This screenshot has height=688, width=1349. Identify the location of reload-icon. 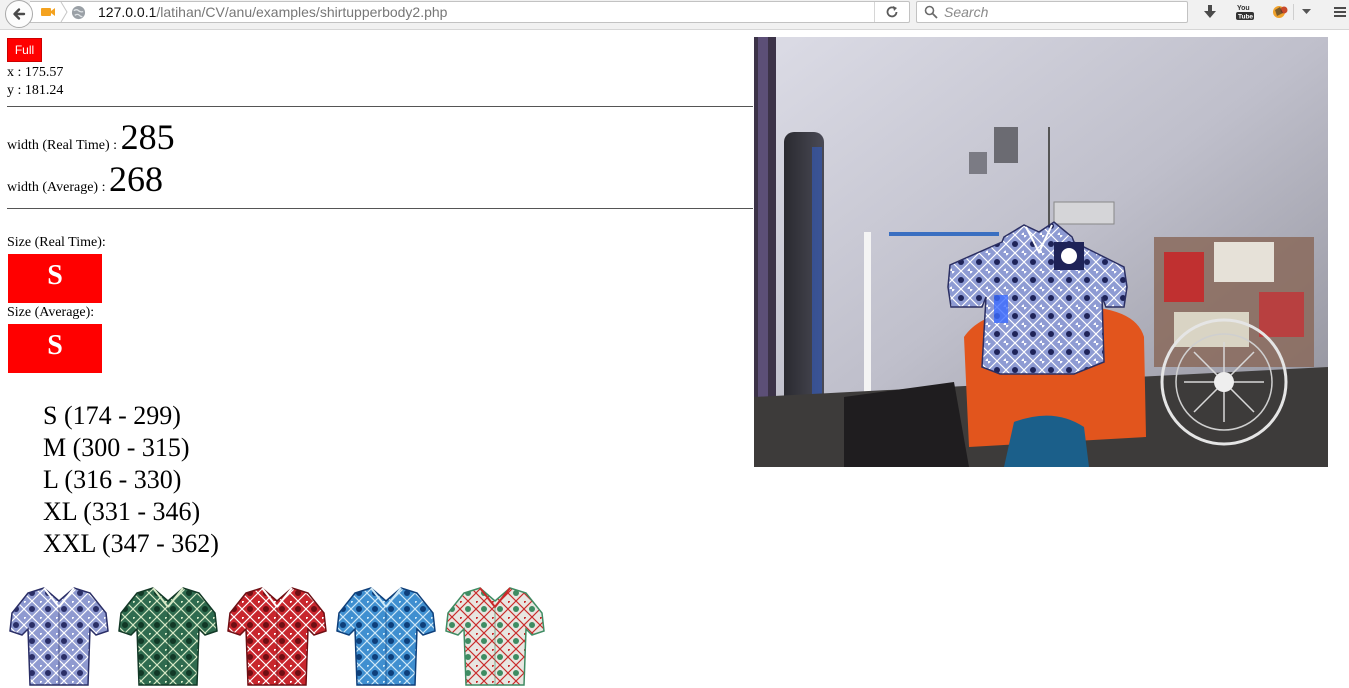
(892, 12).